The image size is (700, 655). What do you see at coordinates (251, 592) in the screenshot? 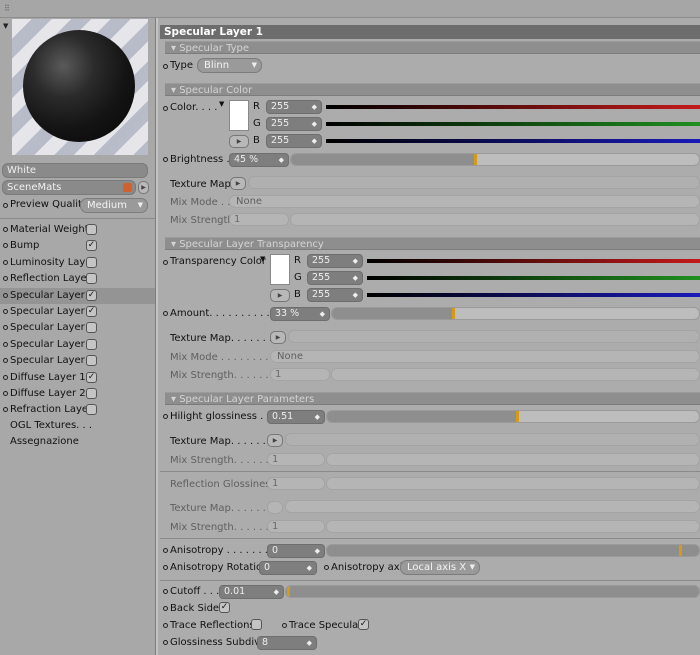
I see `cutoff-field: 0.01 ◆` at bounding box center [251, 592].